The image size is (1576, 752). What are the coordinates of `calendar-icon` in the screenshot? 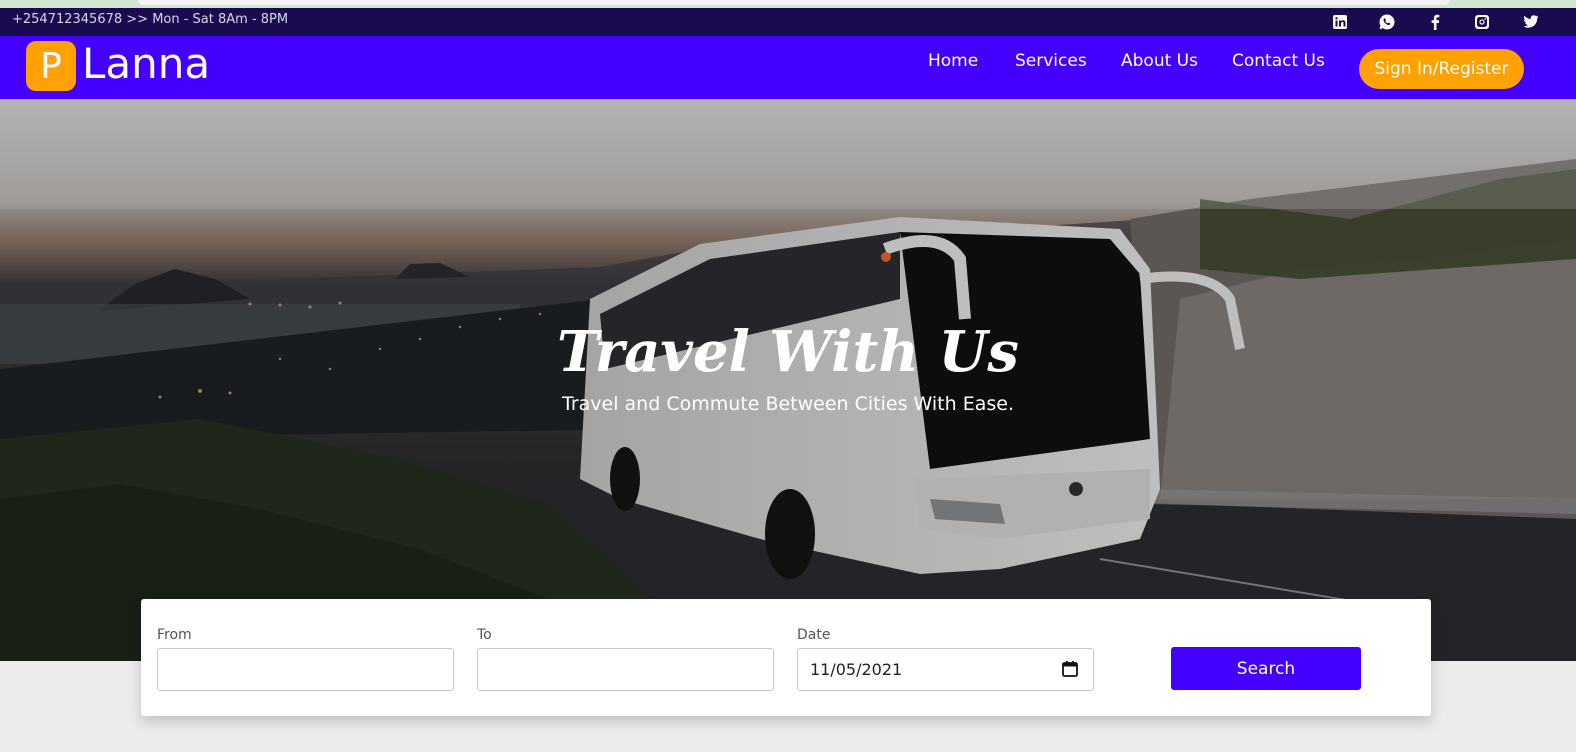 It's located at (1070, 669).